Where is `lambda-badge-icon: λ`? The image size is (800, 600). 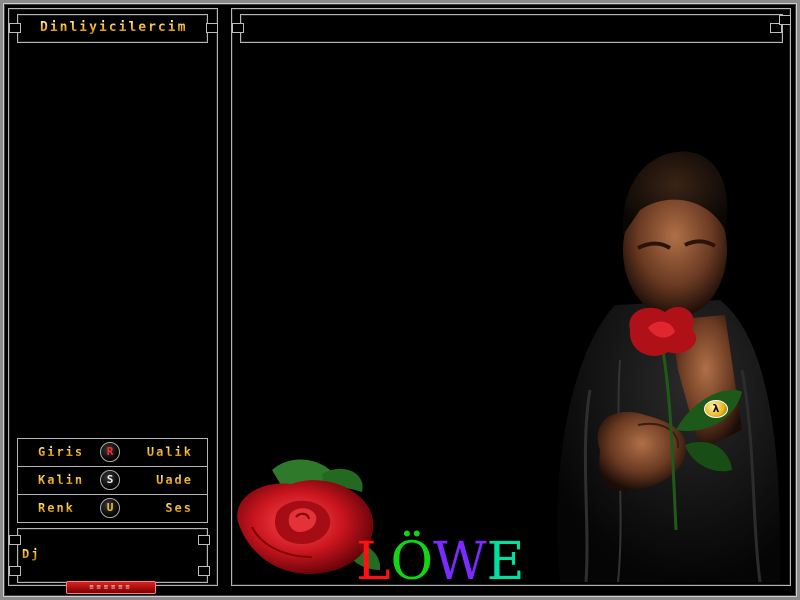 lambda-badge-icon: λ is located at coordinates (716, 409).